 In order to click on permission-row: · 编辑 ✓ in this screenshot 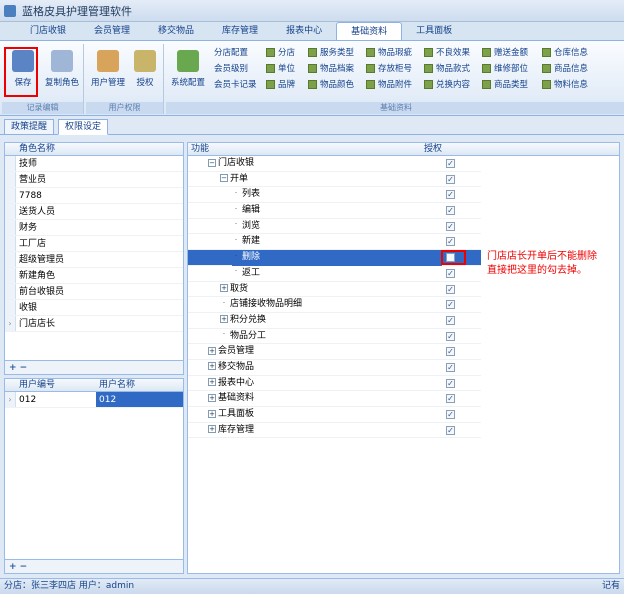, I will do `click(334, 211)`.